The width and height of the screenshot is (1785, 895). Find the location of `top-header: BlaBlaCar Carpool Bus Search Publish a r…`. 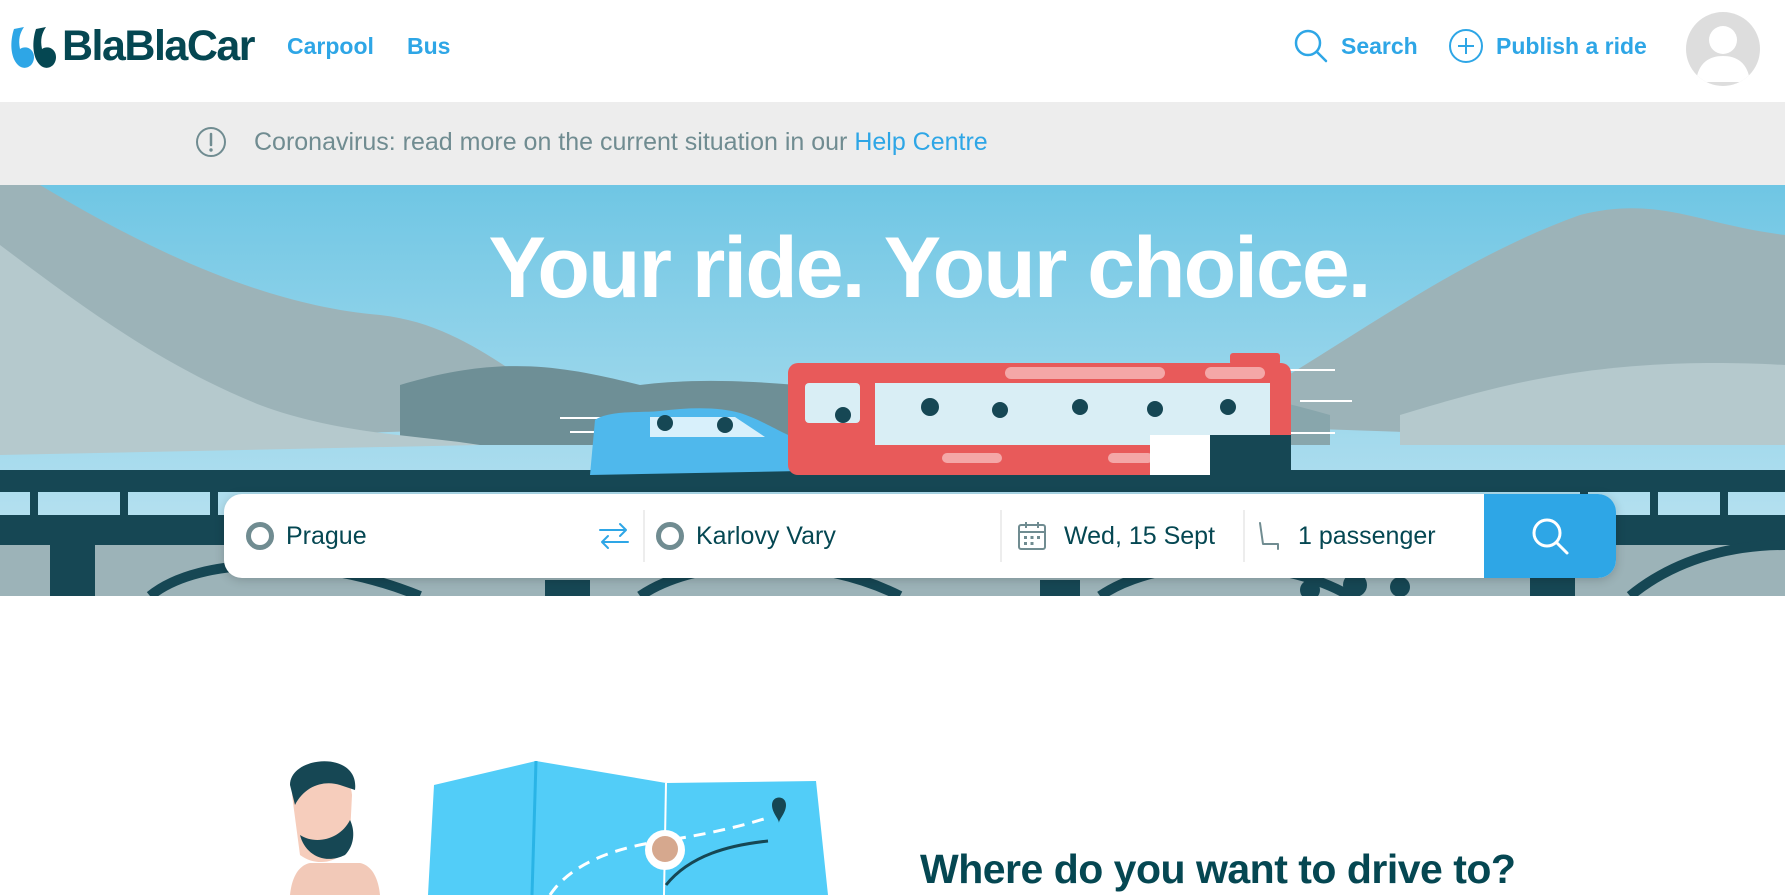

top-header: BlaBlaCar Carpool Bus Search Publish a r… is located at coordinates (892, 51).